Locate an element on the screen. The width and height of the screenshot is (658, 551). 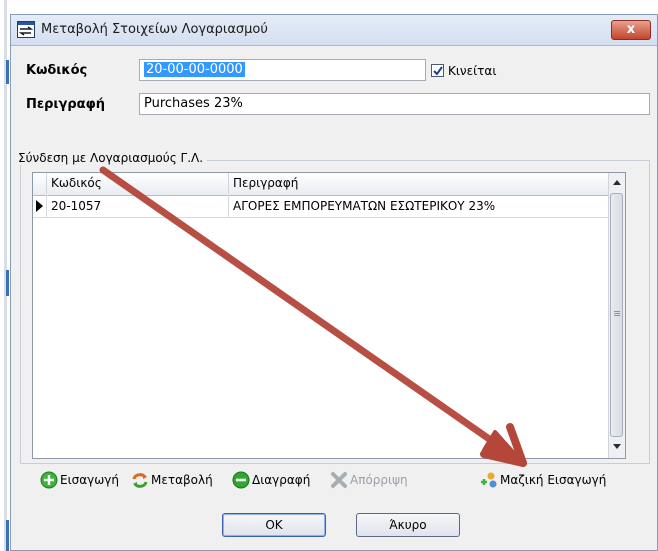
insert-label: Εισαγωγή is located at coordinates (90, 480).